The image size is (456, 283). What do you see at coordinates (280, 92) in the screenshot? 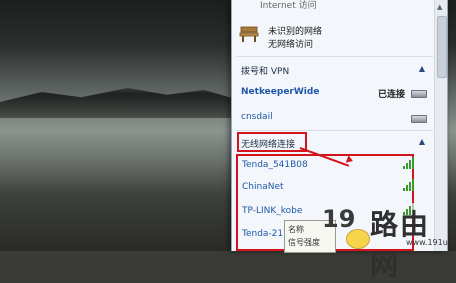
I see `connection-netkeeperwide: NetkeeperWide` at bounding box center [280, 92].